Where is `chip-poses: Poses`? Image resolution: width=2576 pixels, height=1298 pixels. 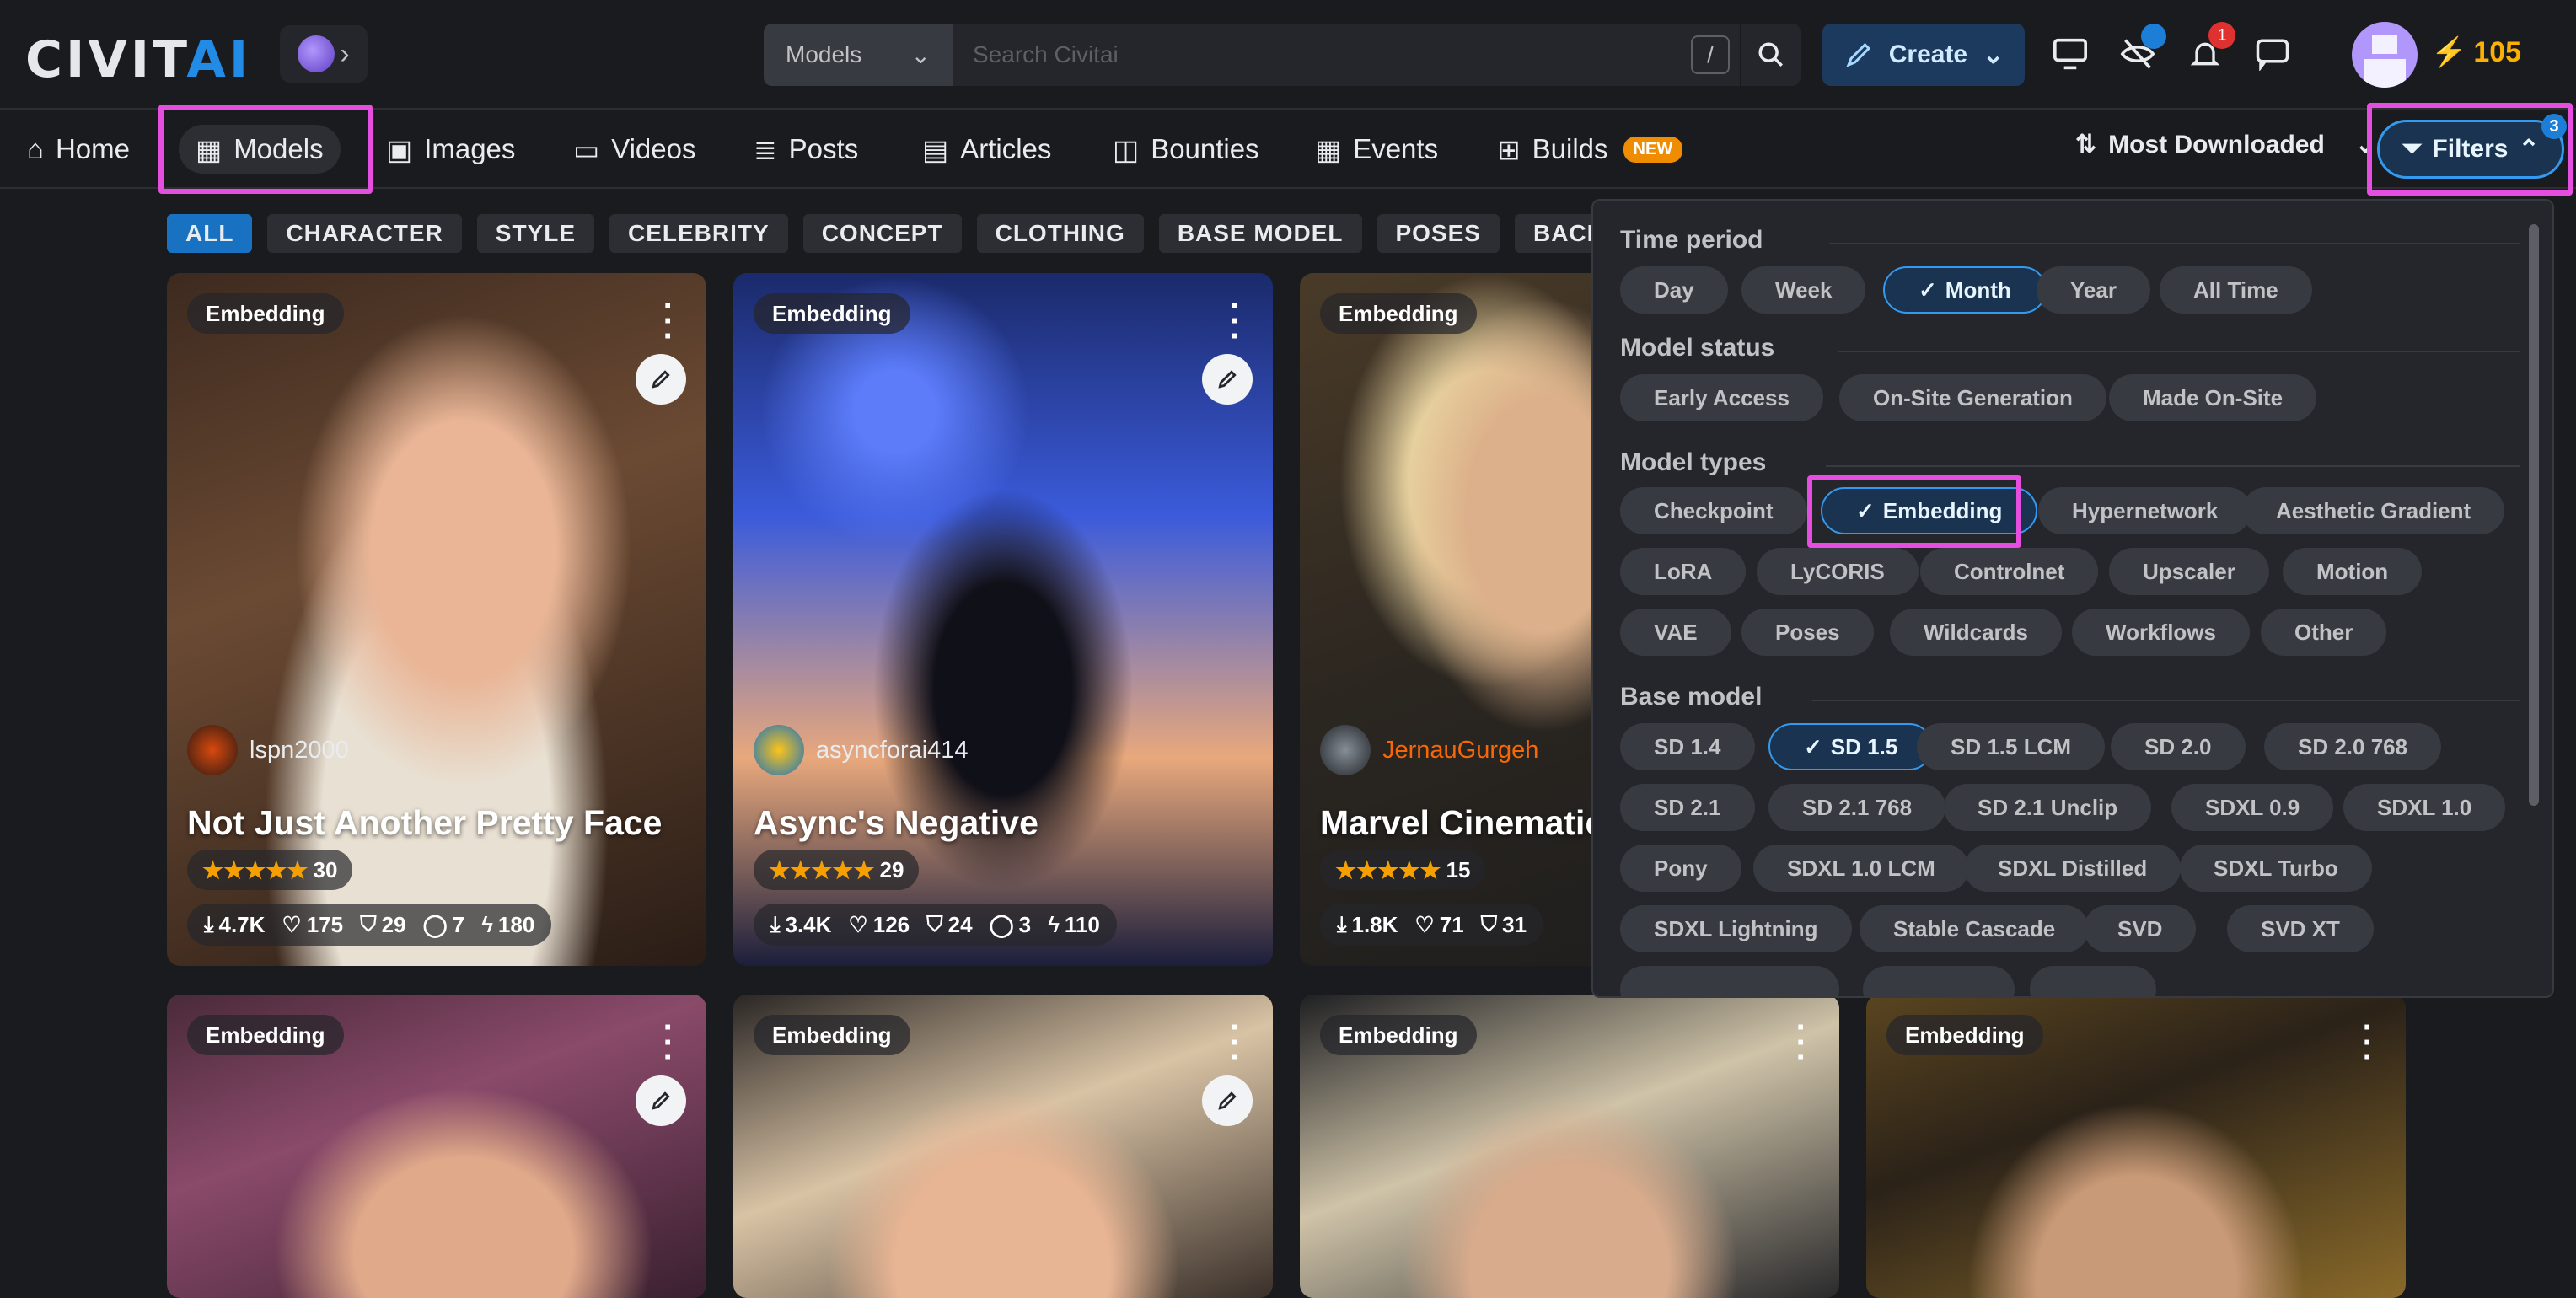 chip-poses: Poses is located at coordinates (1807, 632).